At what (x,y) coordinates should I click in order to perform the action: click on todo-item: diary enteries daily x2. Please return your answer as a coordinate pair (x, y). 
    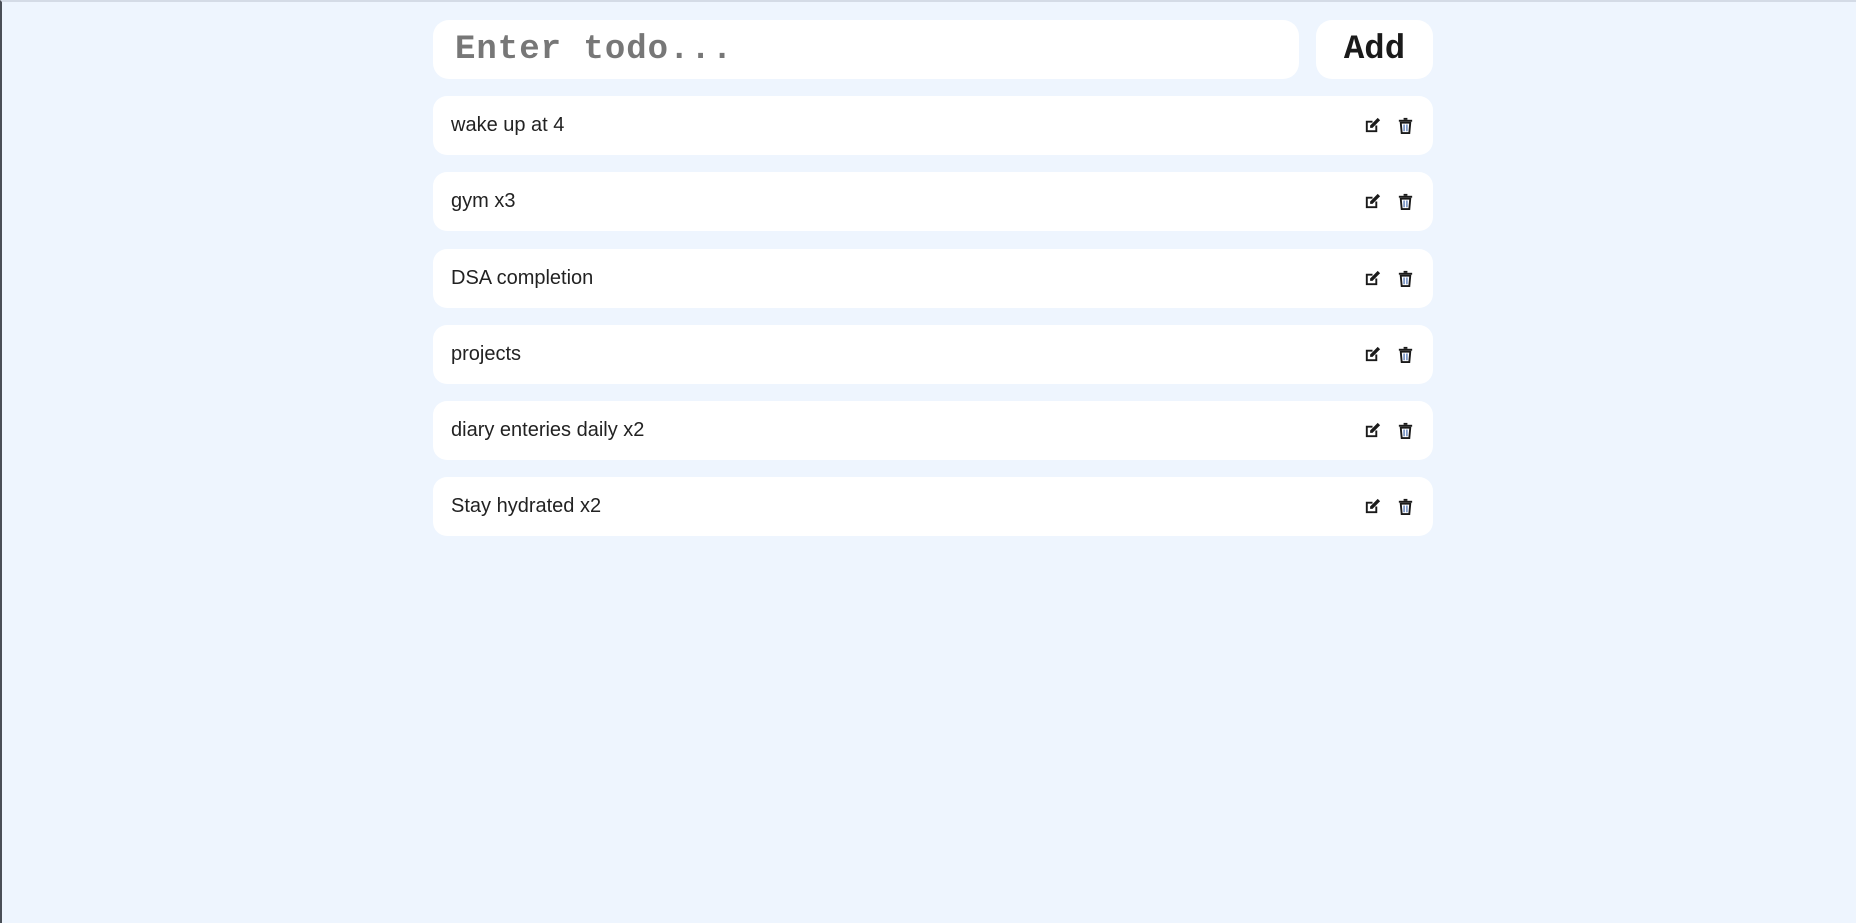
    Looking at the image, I should click on (933, 431).